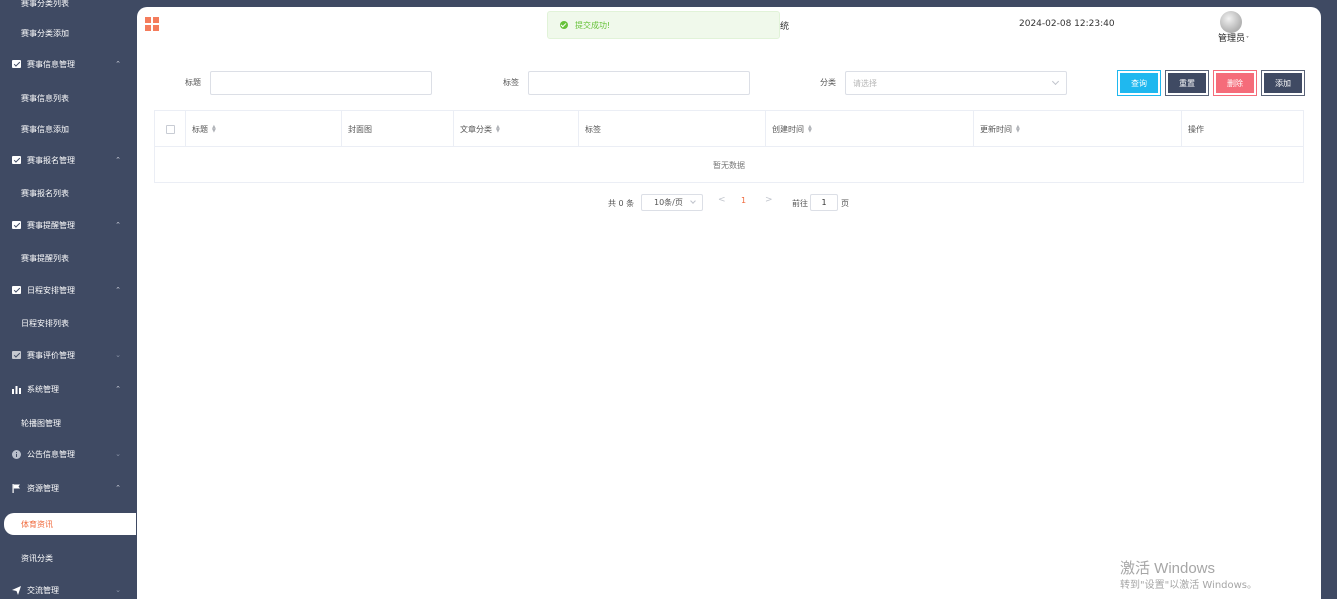 The image size is (1337, 599). I want to click on category-label: 分类, so click(828, 82).